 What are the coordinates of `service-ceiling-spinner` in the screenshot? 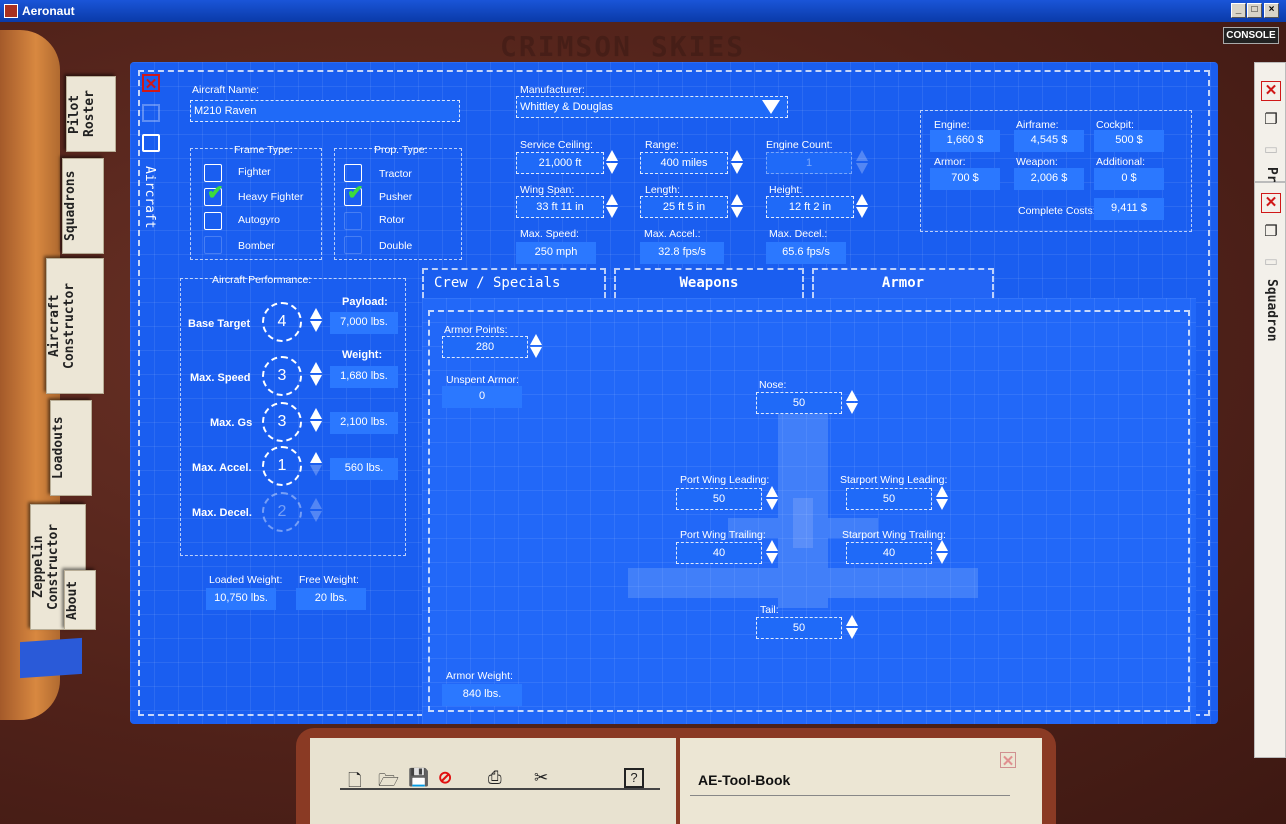 It's located at (612, 163).